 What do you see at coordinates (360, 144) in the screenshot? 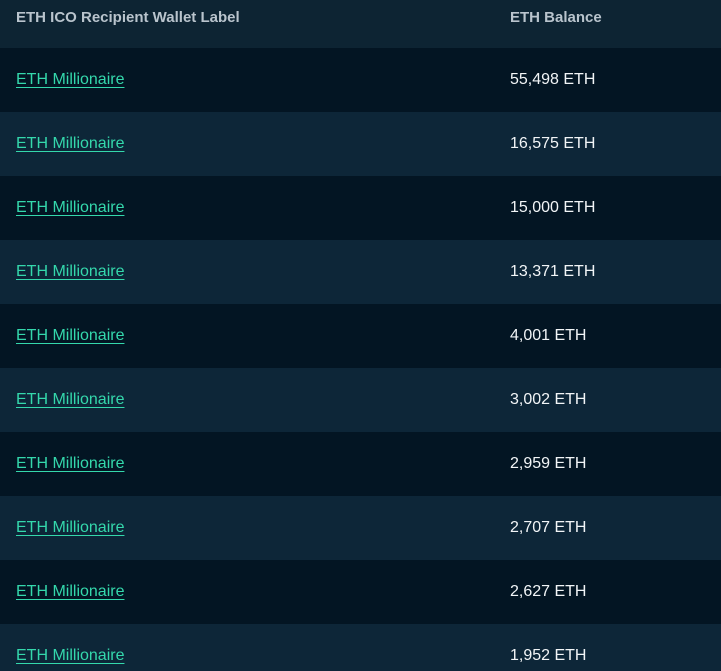
I see `table-row: ETH Millionaire 16,575 ETH` at bounding box center [360, 144].